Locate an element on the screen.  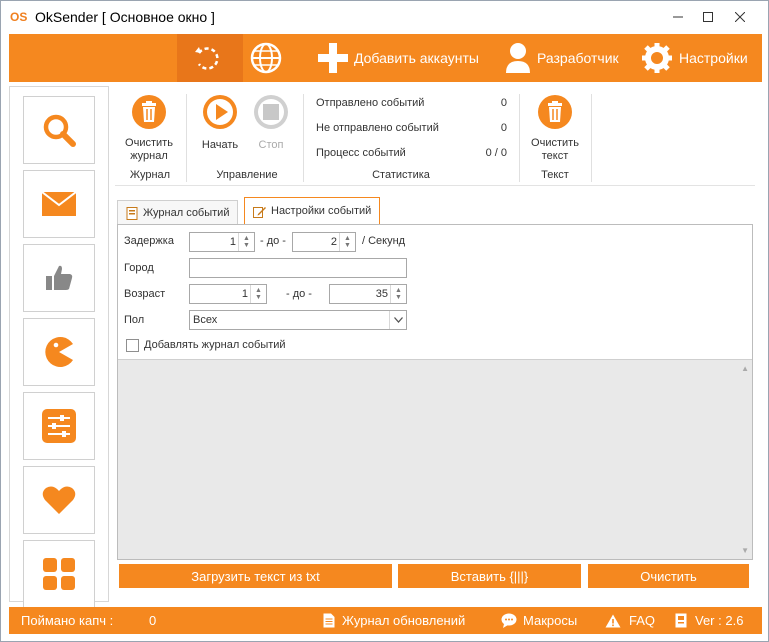
age-to-input: 35 ▲ ▼ is located at coordinates (368, 294).